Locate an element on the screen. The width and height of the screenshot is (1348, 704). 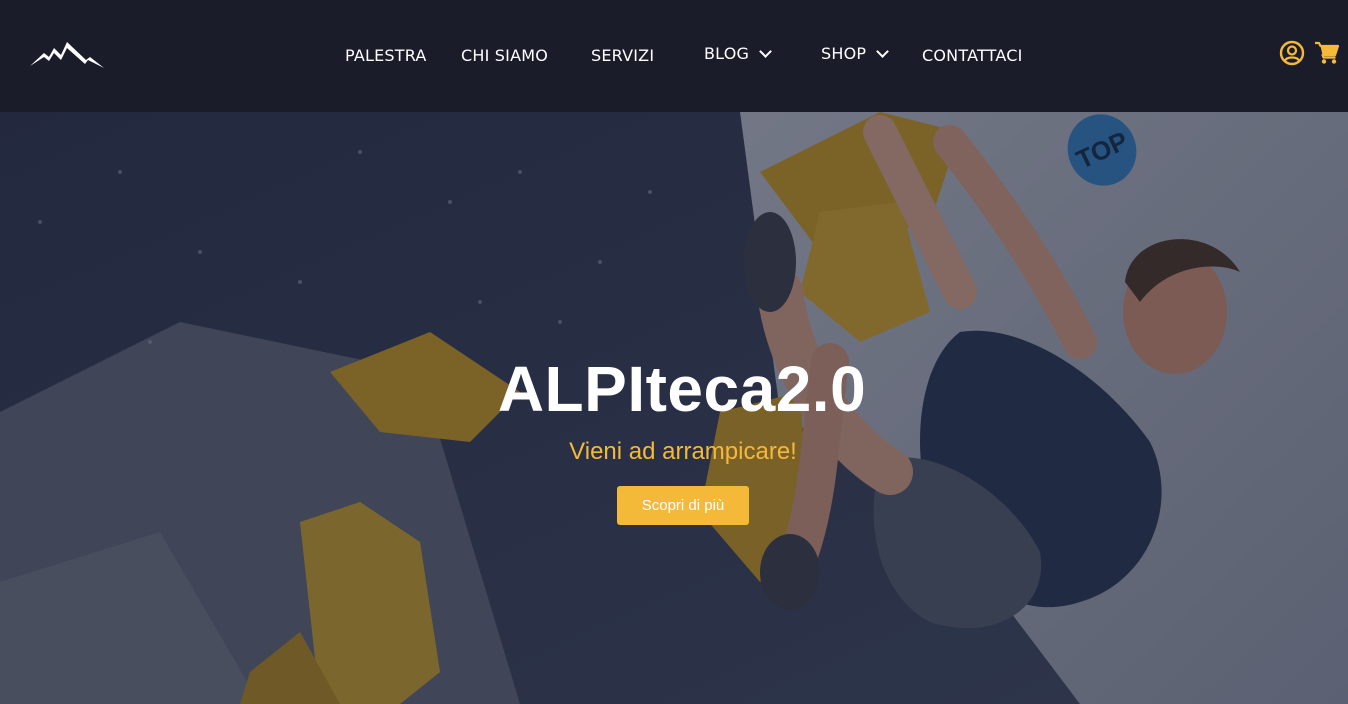
nav-palestra-label: PALESTRA is located at coordinates (386, 55).